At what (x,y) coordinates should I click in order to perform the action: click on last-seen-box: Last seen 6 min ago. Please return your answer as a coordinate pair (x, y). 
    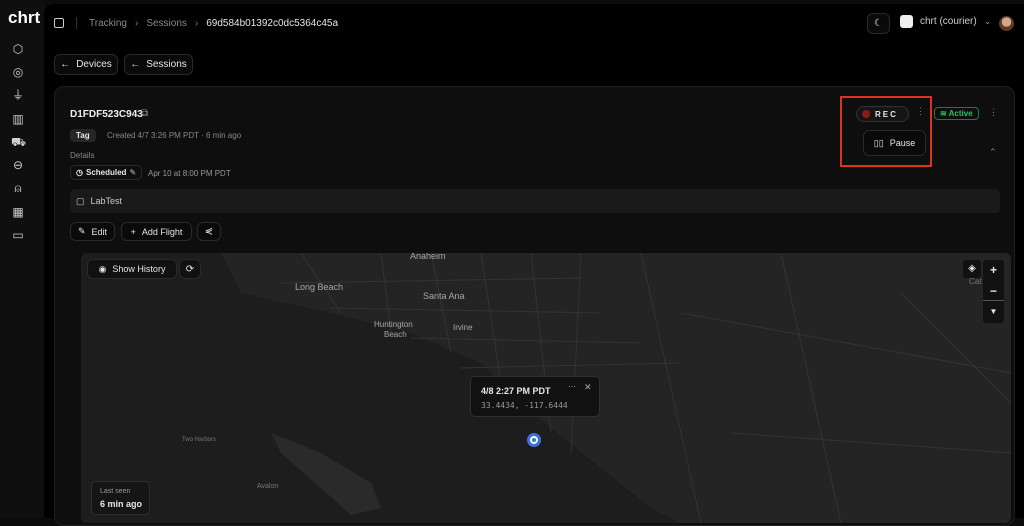
    Looking at the image, I should click on (120, 498).